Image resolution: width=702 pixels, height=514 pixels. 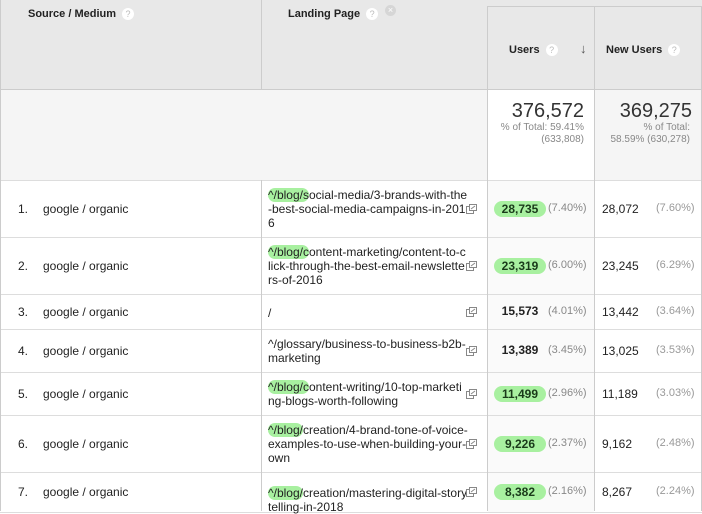 I want to click on total-users-overall: (633,808), so click(x=562, y=139).